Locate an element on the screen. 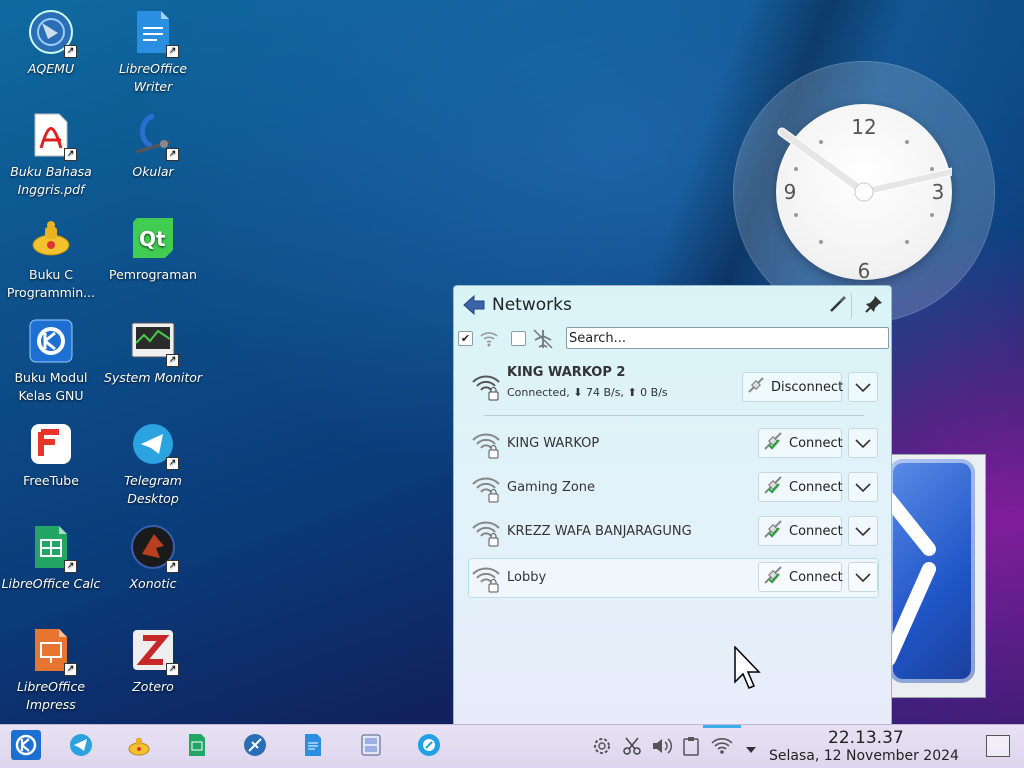 Image resolution: width=1024 pixels, height=768 pixels. network-row: KING WARKOP Connect is located at coordinates (673, 444).